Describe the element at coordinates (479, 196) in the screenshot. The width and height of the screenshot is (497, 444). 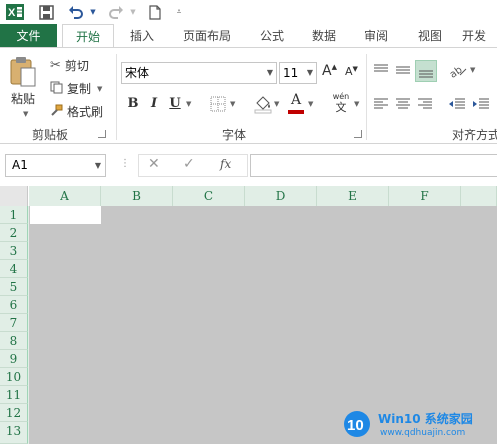
I see `column-header-g` at that location.